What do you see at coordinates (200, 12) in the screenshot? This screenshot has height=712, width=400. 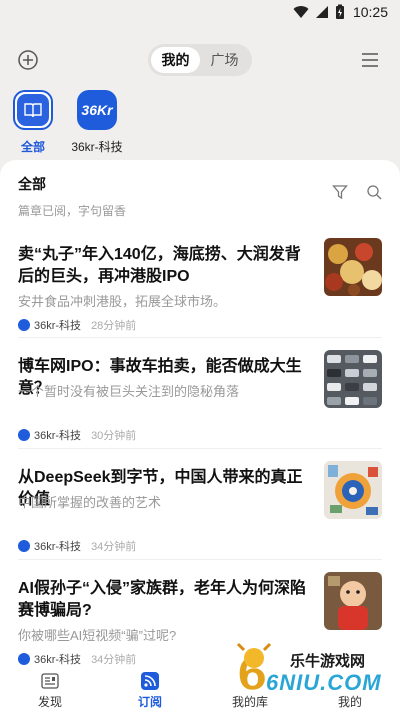 I see `status-bar: 10:25` at bounding box center [200, 12].